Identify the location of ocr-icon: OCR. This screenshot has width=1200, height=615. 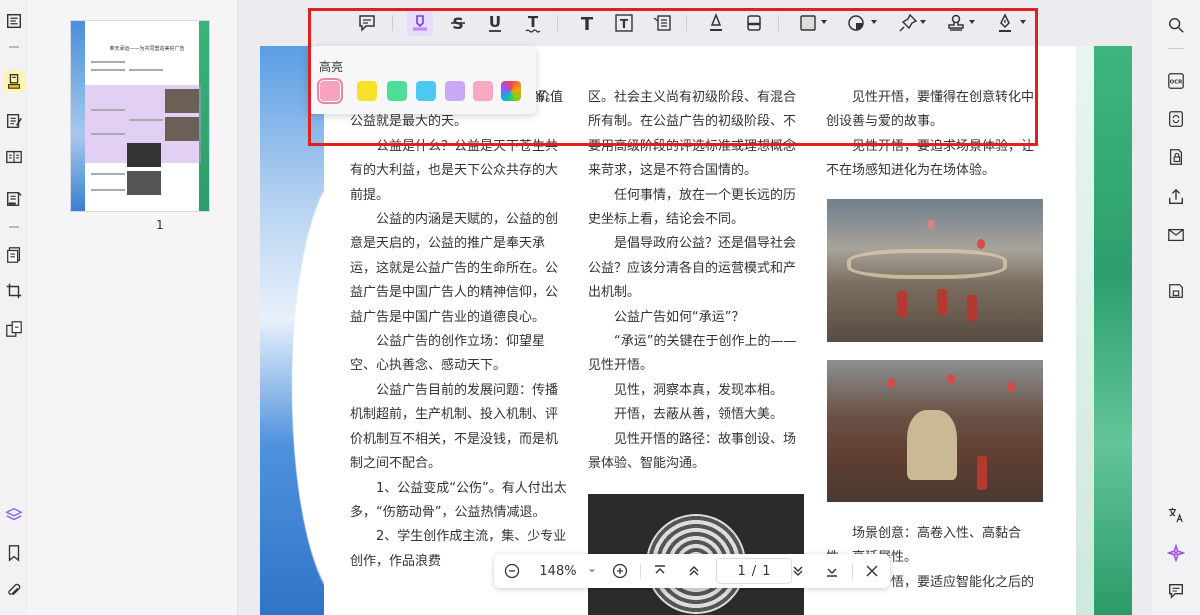
(1176, 81).